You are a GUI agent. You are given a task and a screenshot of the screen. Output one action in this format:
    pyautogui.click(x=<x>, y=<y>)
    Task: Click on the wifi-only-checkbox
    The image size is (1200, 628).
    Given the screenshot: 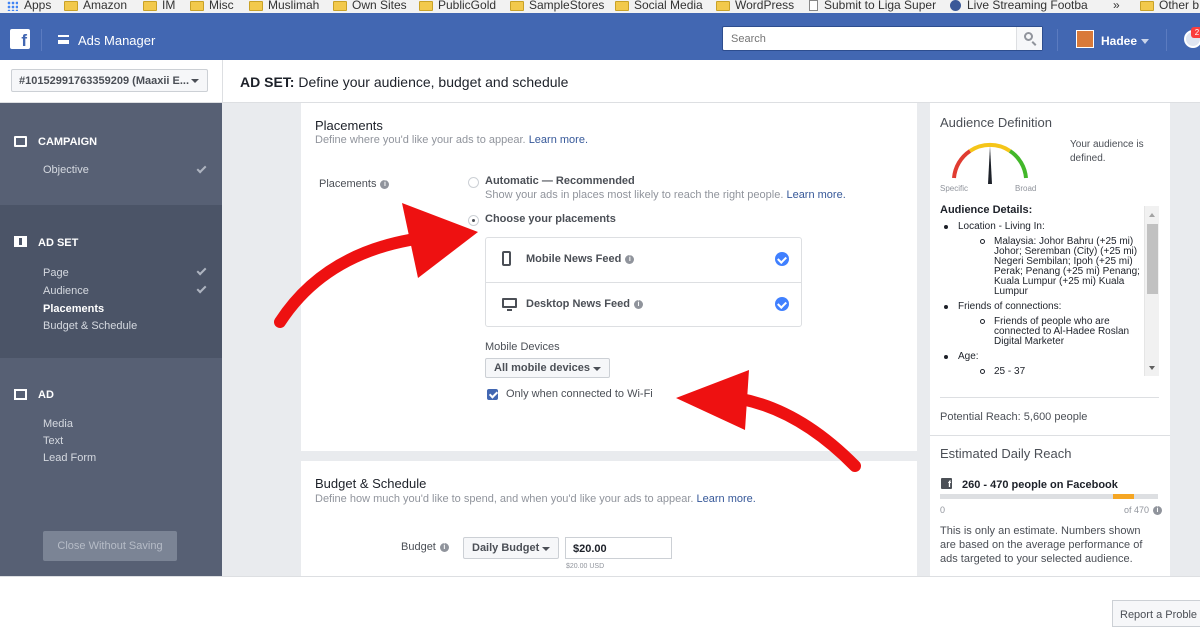 What is the action you would take?
    pyautogui.click(x=492, y=394)
    